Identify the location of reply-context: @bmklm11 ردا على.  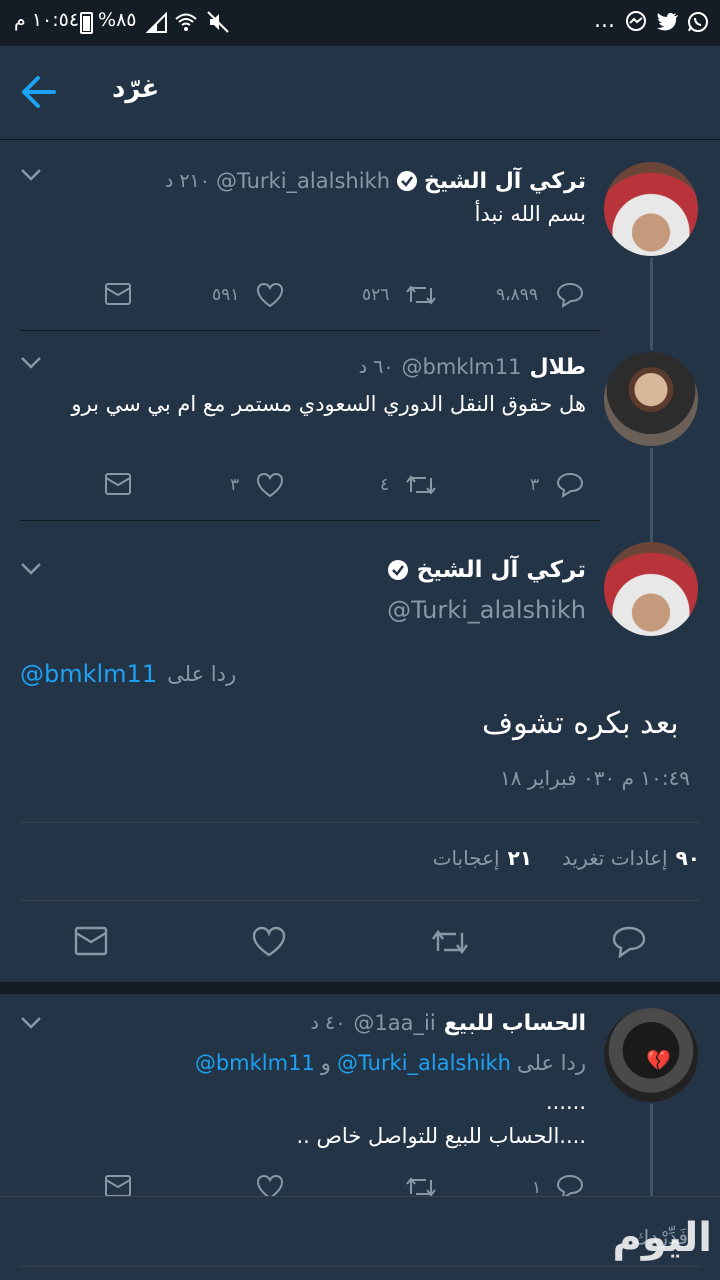
(310, 674).